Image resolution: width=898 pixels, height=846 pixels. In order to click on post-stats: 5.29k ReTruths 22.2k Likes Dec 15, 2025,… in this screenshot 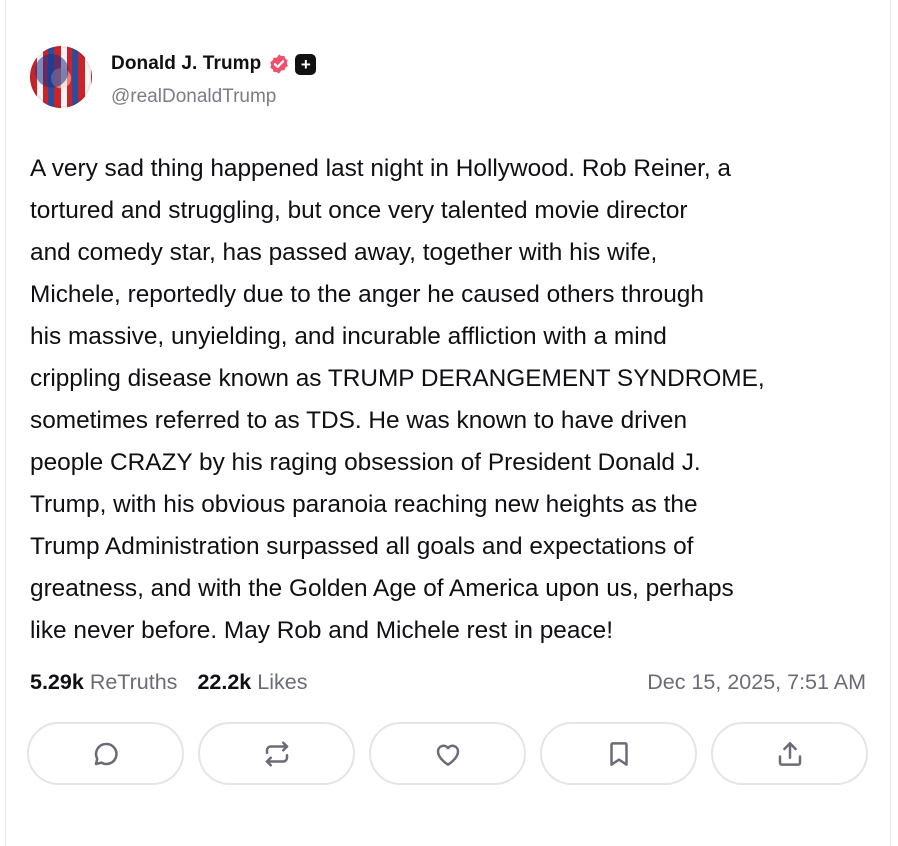, I will do `click(448, 682)`.